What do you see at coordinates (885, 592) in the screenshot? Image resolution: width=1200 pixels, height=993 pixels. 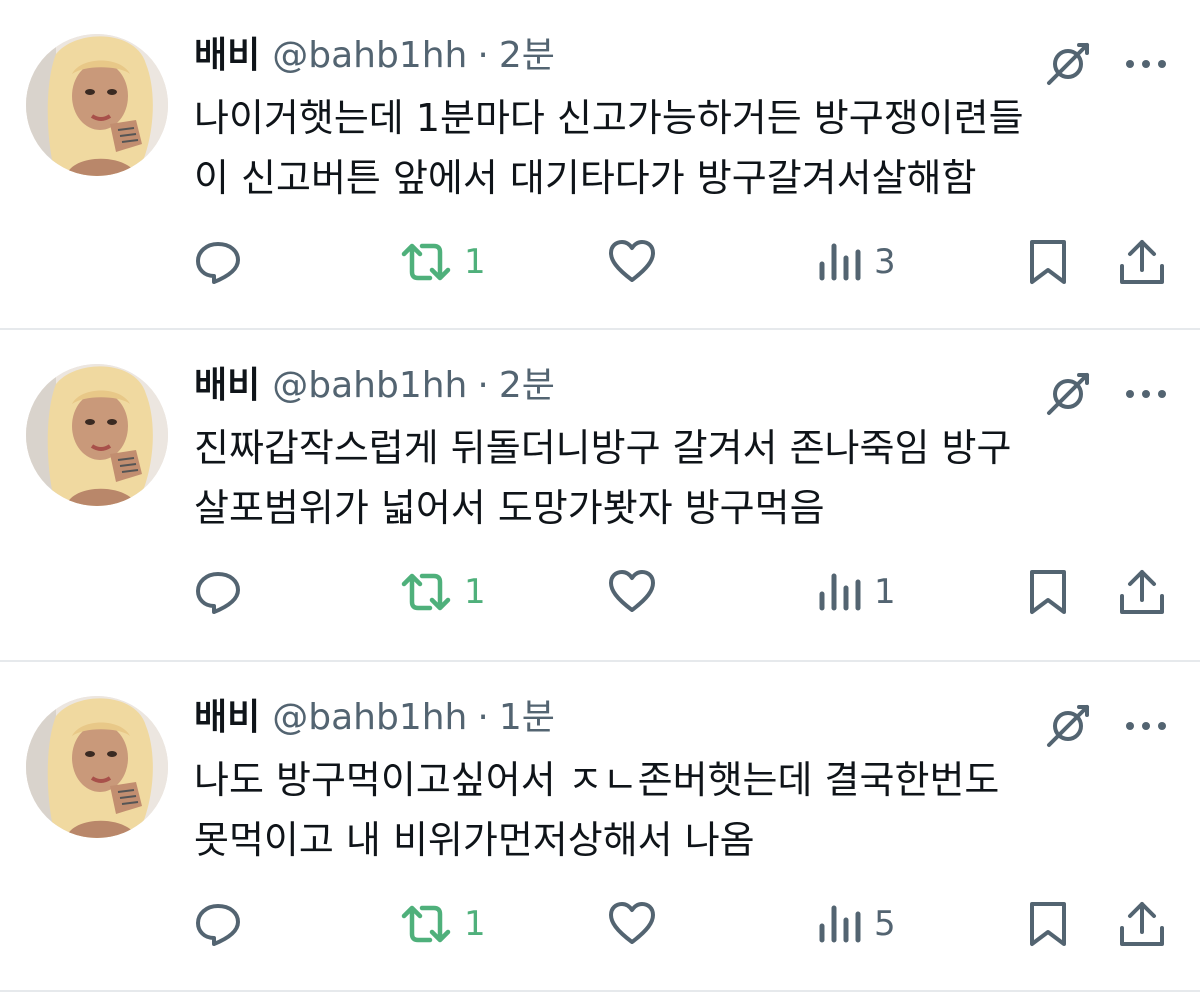 I see `view-count: 1` at bounding box center [885, 592].